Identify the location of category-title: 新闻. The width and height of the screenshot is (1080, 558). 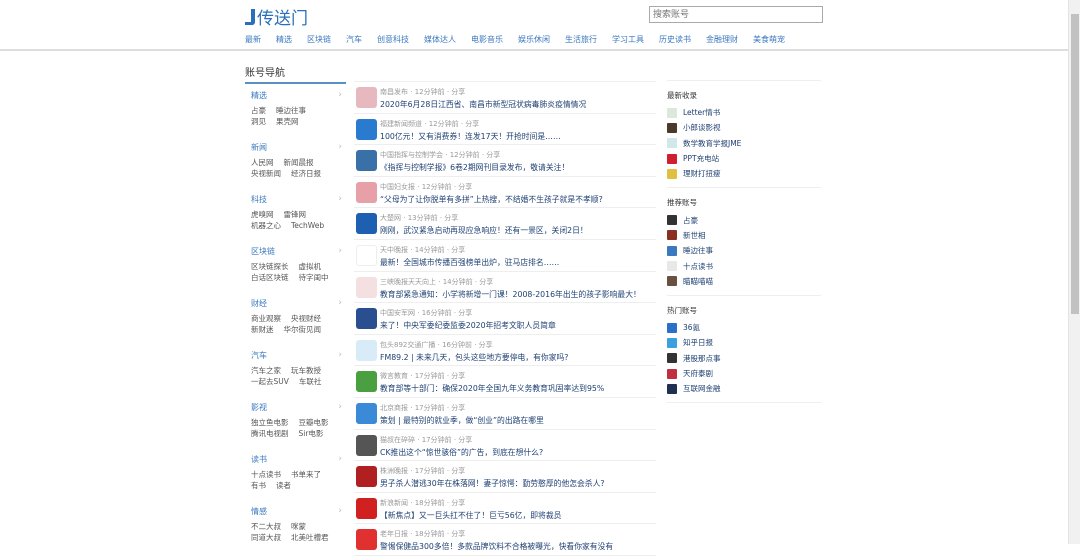
(298, 147).